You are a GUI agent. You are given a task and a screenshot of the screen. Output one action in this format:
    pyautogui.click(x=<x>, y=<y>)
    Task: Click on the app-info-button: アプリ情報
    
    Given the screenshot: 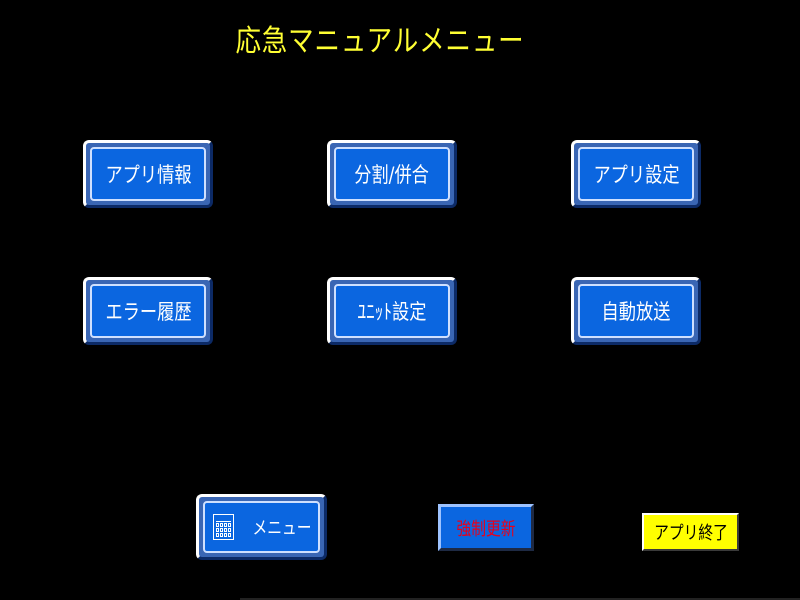 What is the action you would take?
    pyautogui.click(x=148, y=174)
    